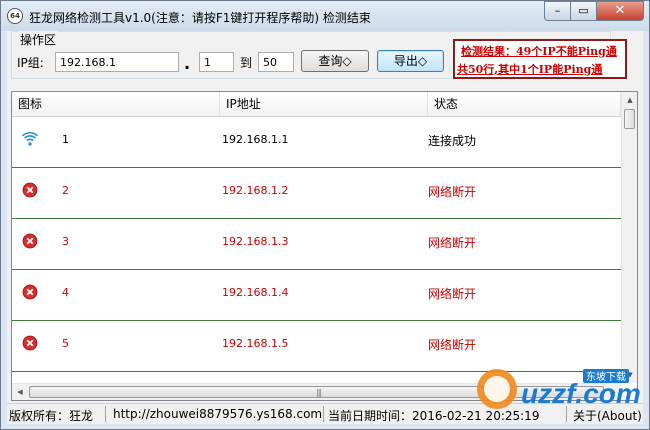 This screenshot has height=430, width=650. What do you see at coordinates (316, 142) in the screenshot?
I see `table-row: 1 192.168.1.1 连接成功` at bounding box center [316, 142].